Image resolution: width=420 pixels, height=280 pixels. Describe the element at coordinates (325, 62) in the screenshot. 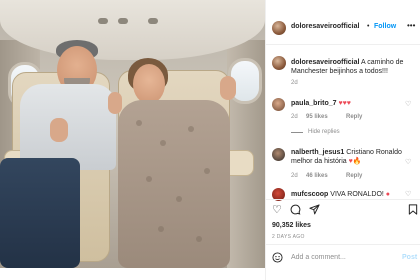

I see `caption-username: doloresaveiroofficial` at that location.